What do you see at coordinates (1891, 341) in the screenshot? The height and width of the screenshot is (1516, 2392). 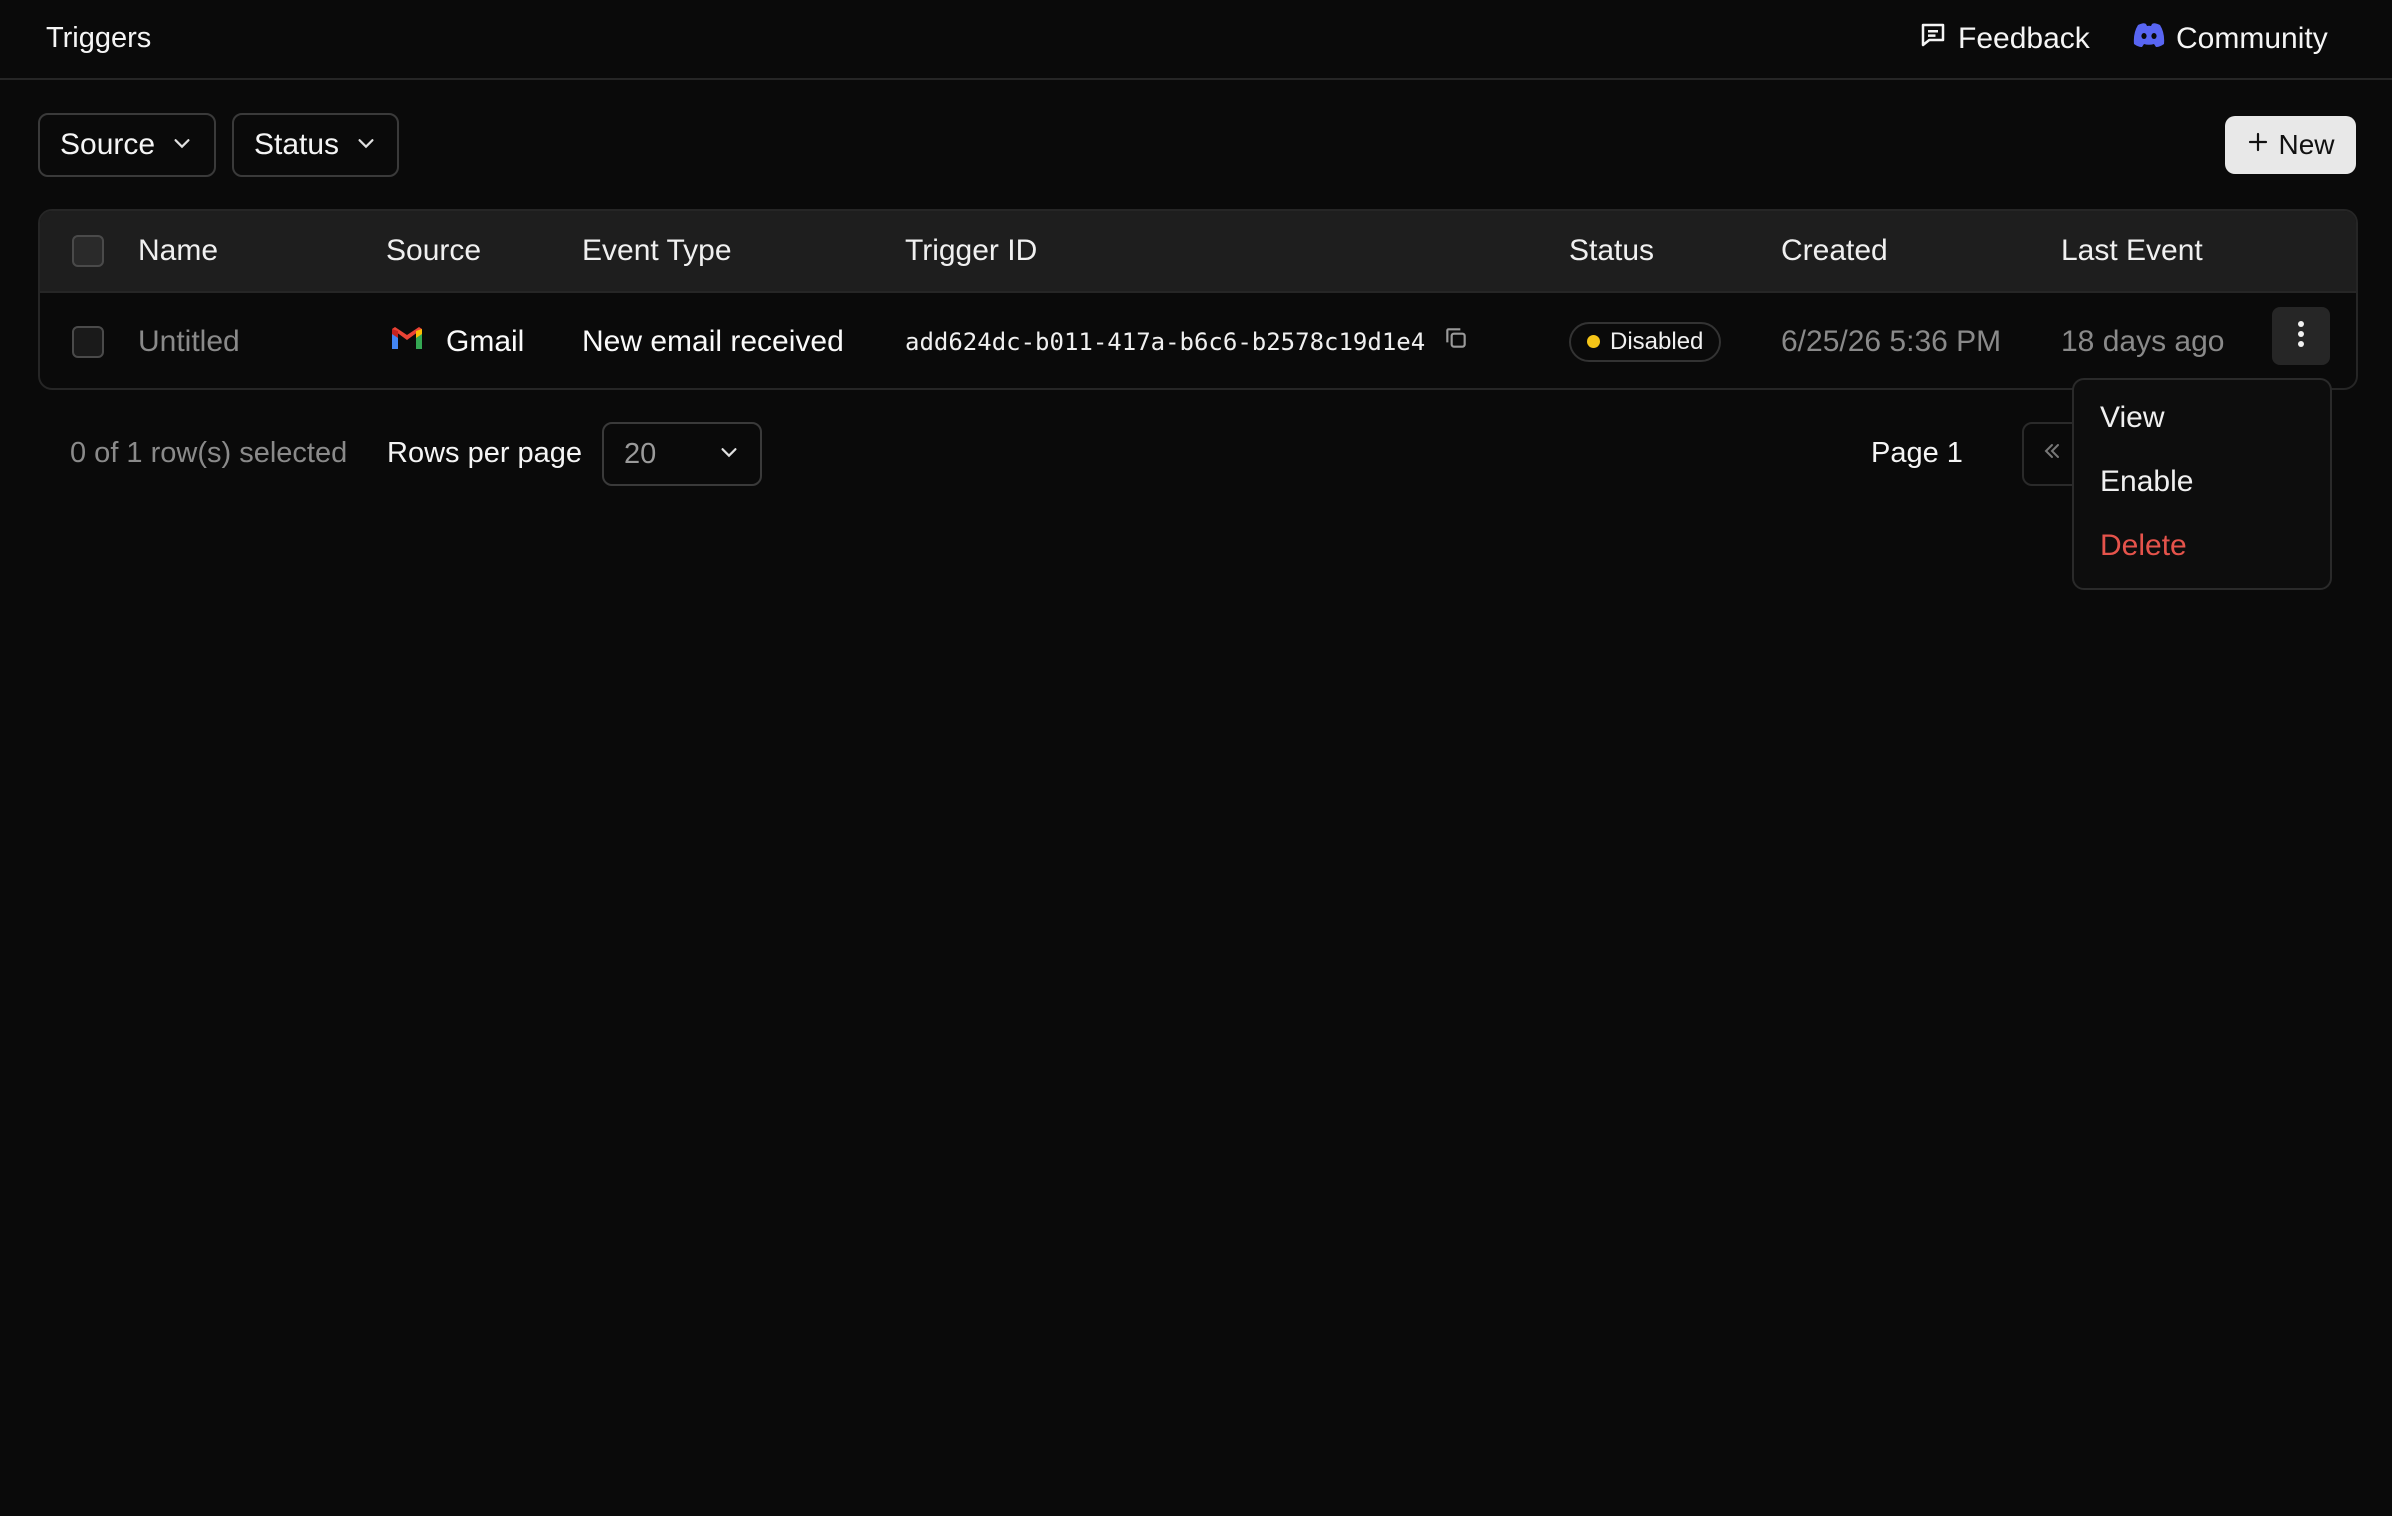 I see `created-date: 6/25/26 5:36 PM` at bounding box center [1891, 341].